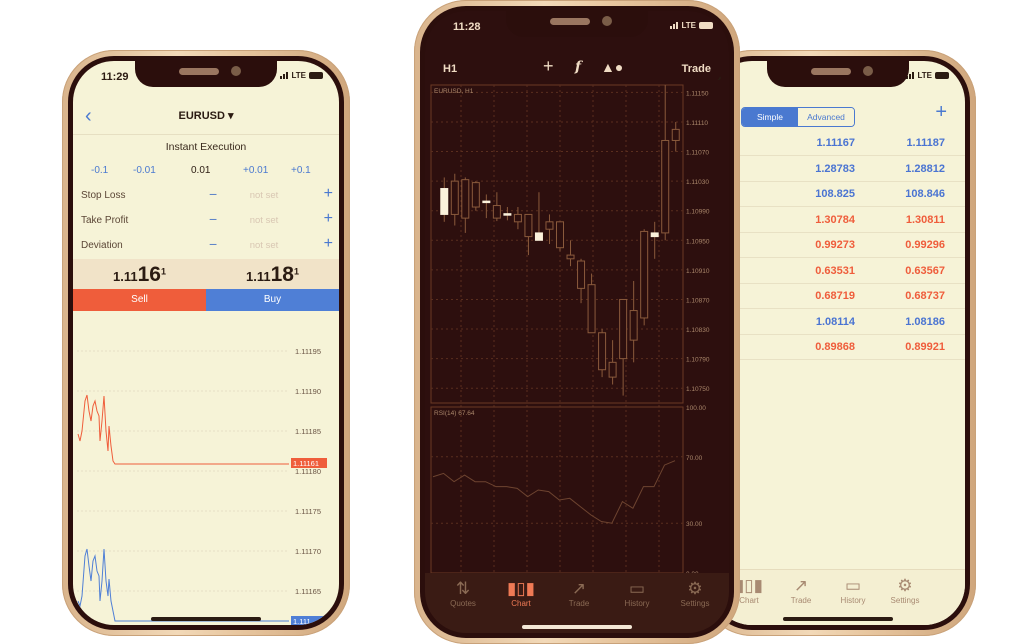 This screenshot has height=644, width=1030. I want to click on volume-value: 0.01, so click(200, 170).